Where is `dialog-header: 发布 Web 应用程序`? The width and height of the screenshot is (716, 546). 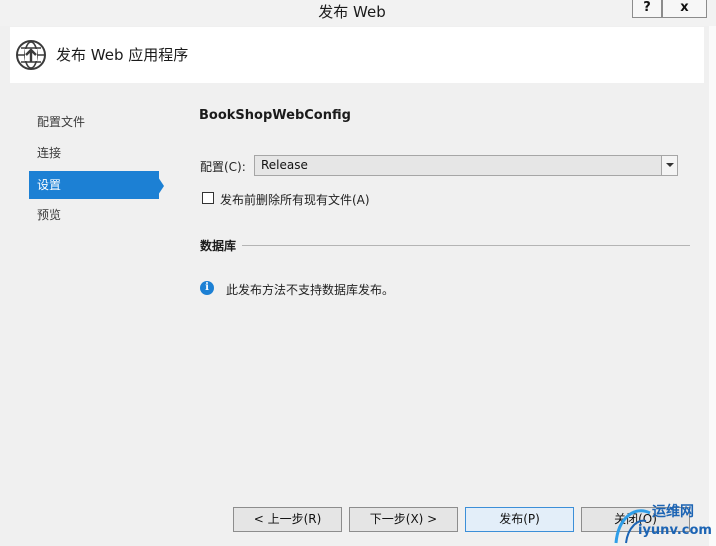 dialog-header: 发布 Web 应用程序 is located at coordinates (357, 55).